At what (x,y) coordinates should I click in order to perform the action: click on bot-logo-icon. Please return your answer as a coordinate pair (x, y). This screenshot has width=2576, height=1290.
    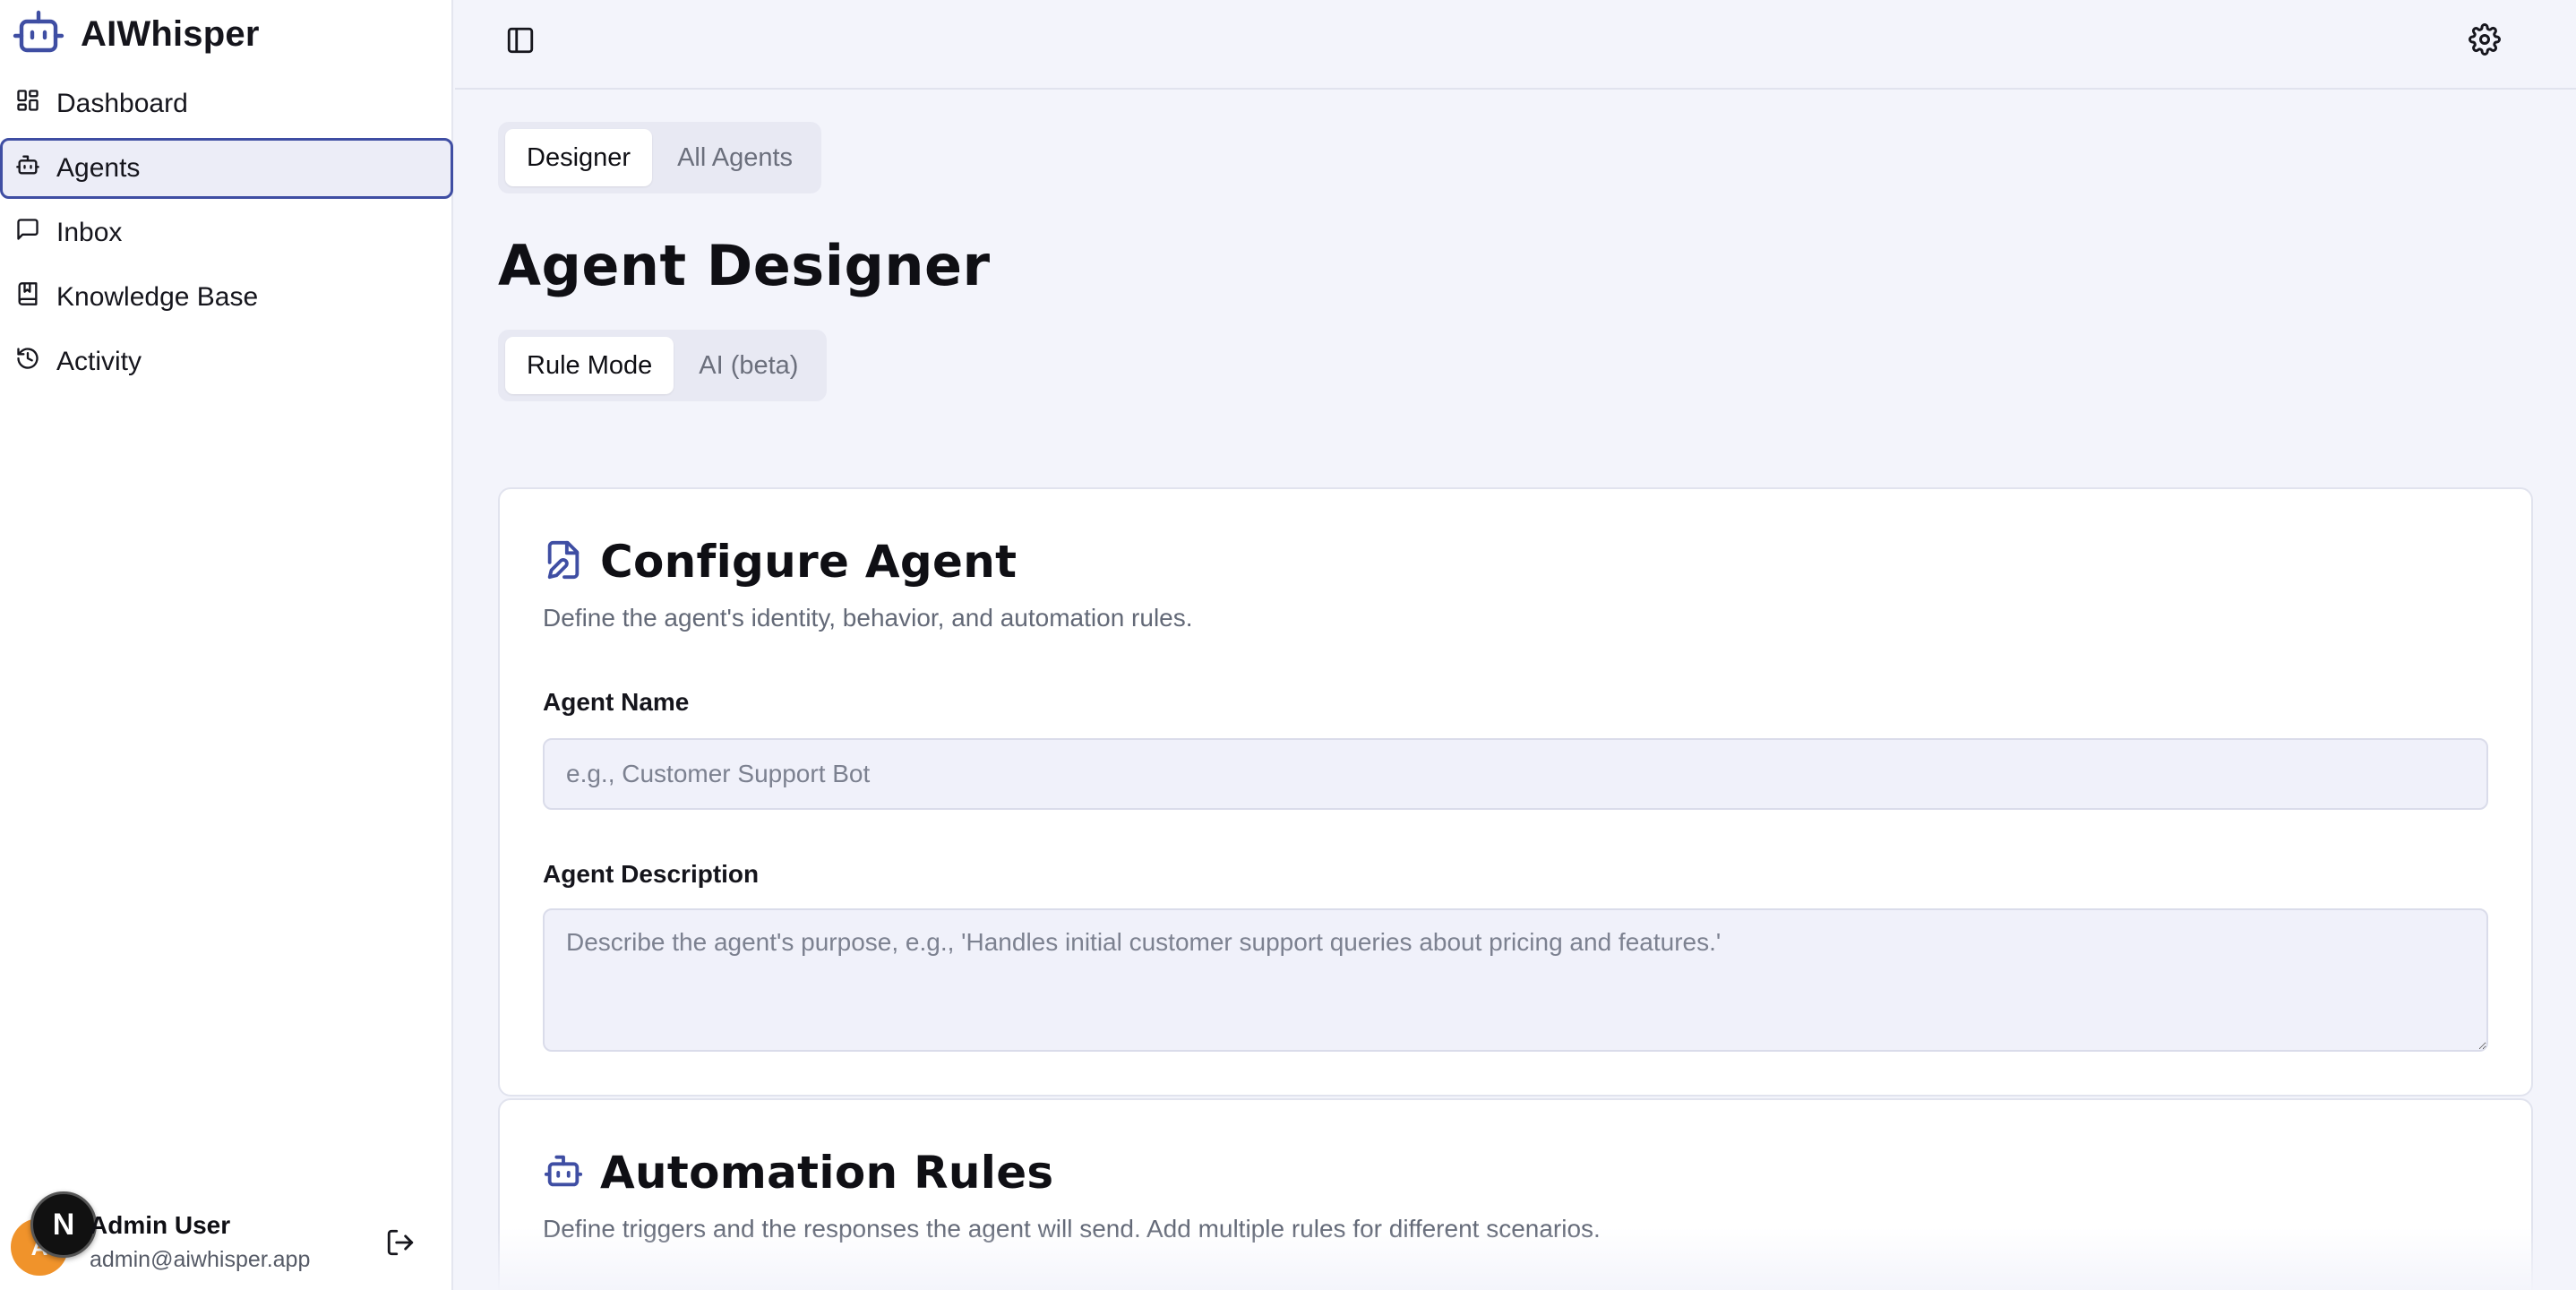
    Looking at the image, I should click on (38, 34).